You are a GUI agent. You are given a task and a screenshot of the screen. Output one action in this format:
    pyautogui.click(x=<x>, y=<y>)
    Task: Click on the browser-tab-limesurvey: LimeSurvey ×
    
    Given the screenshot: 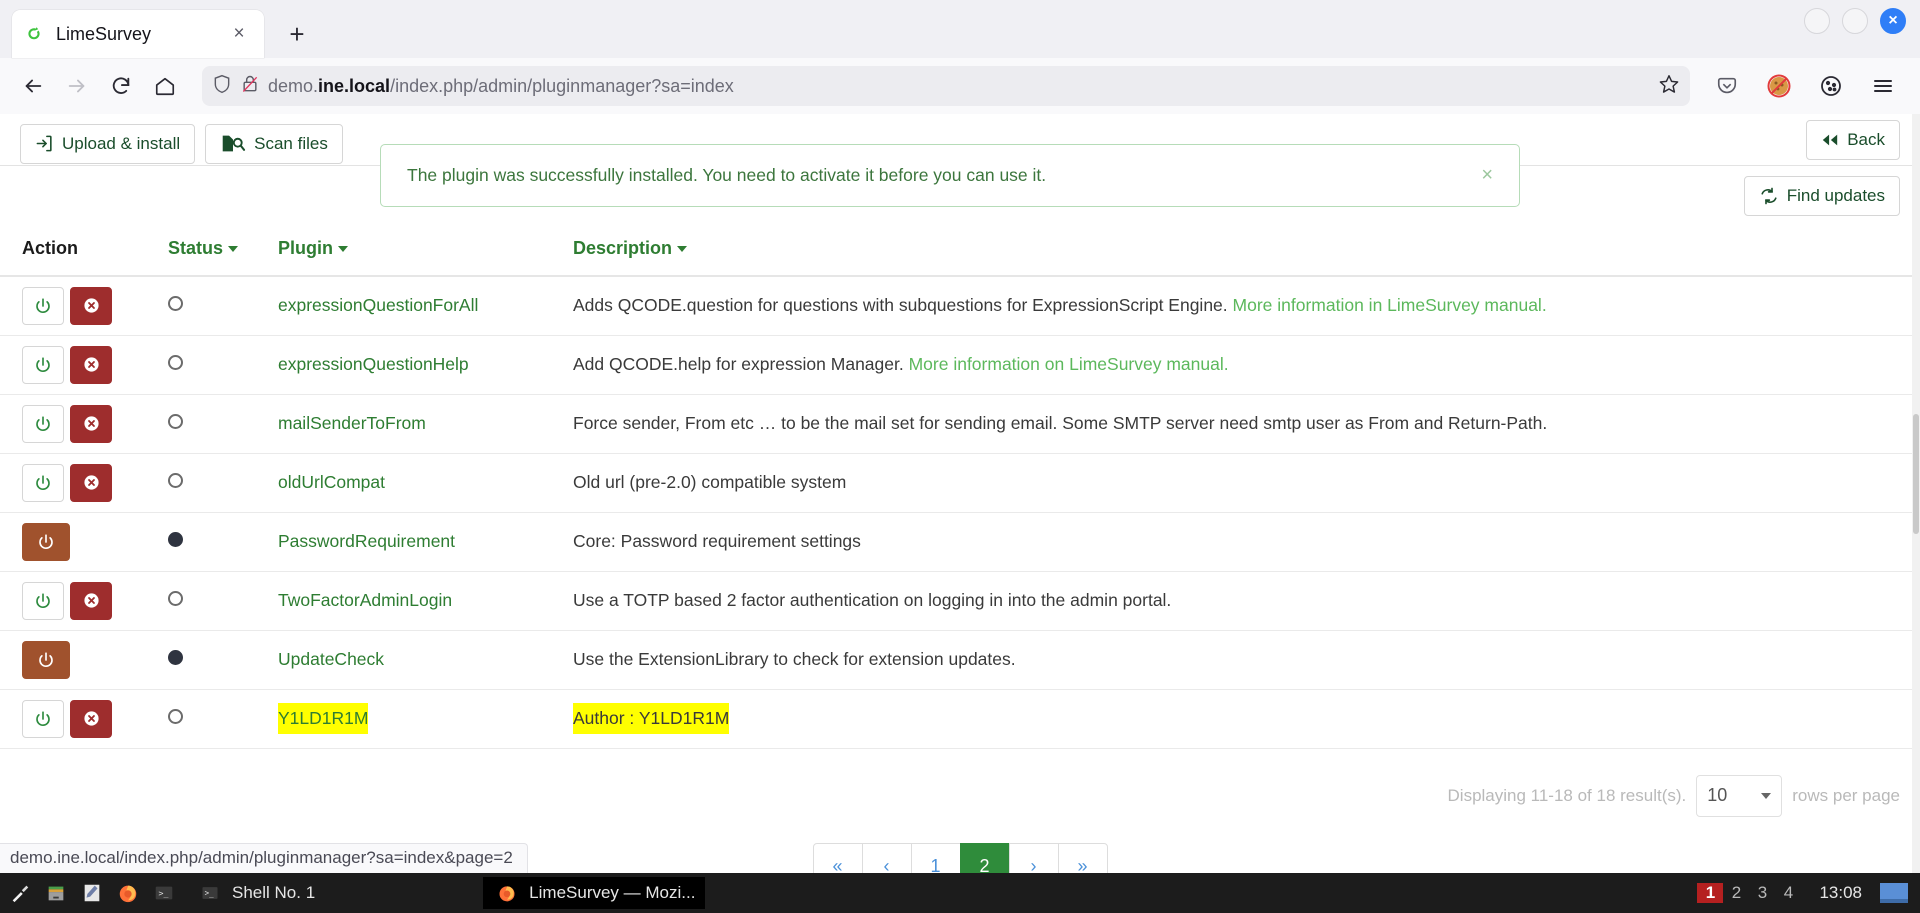 What is the action you would take?
    pyautogui.click(x=138, y=34)
    